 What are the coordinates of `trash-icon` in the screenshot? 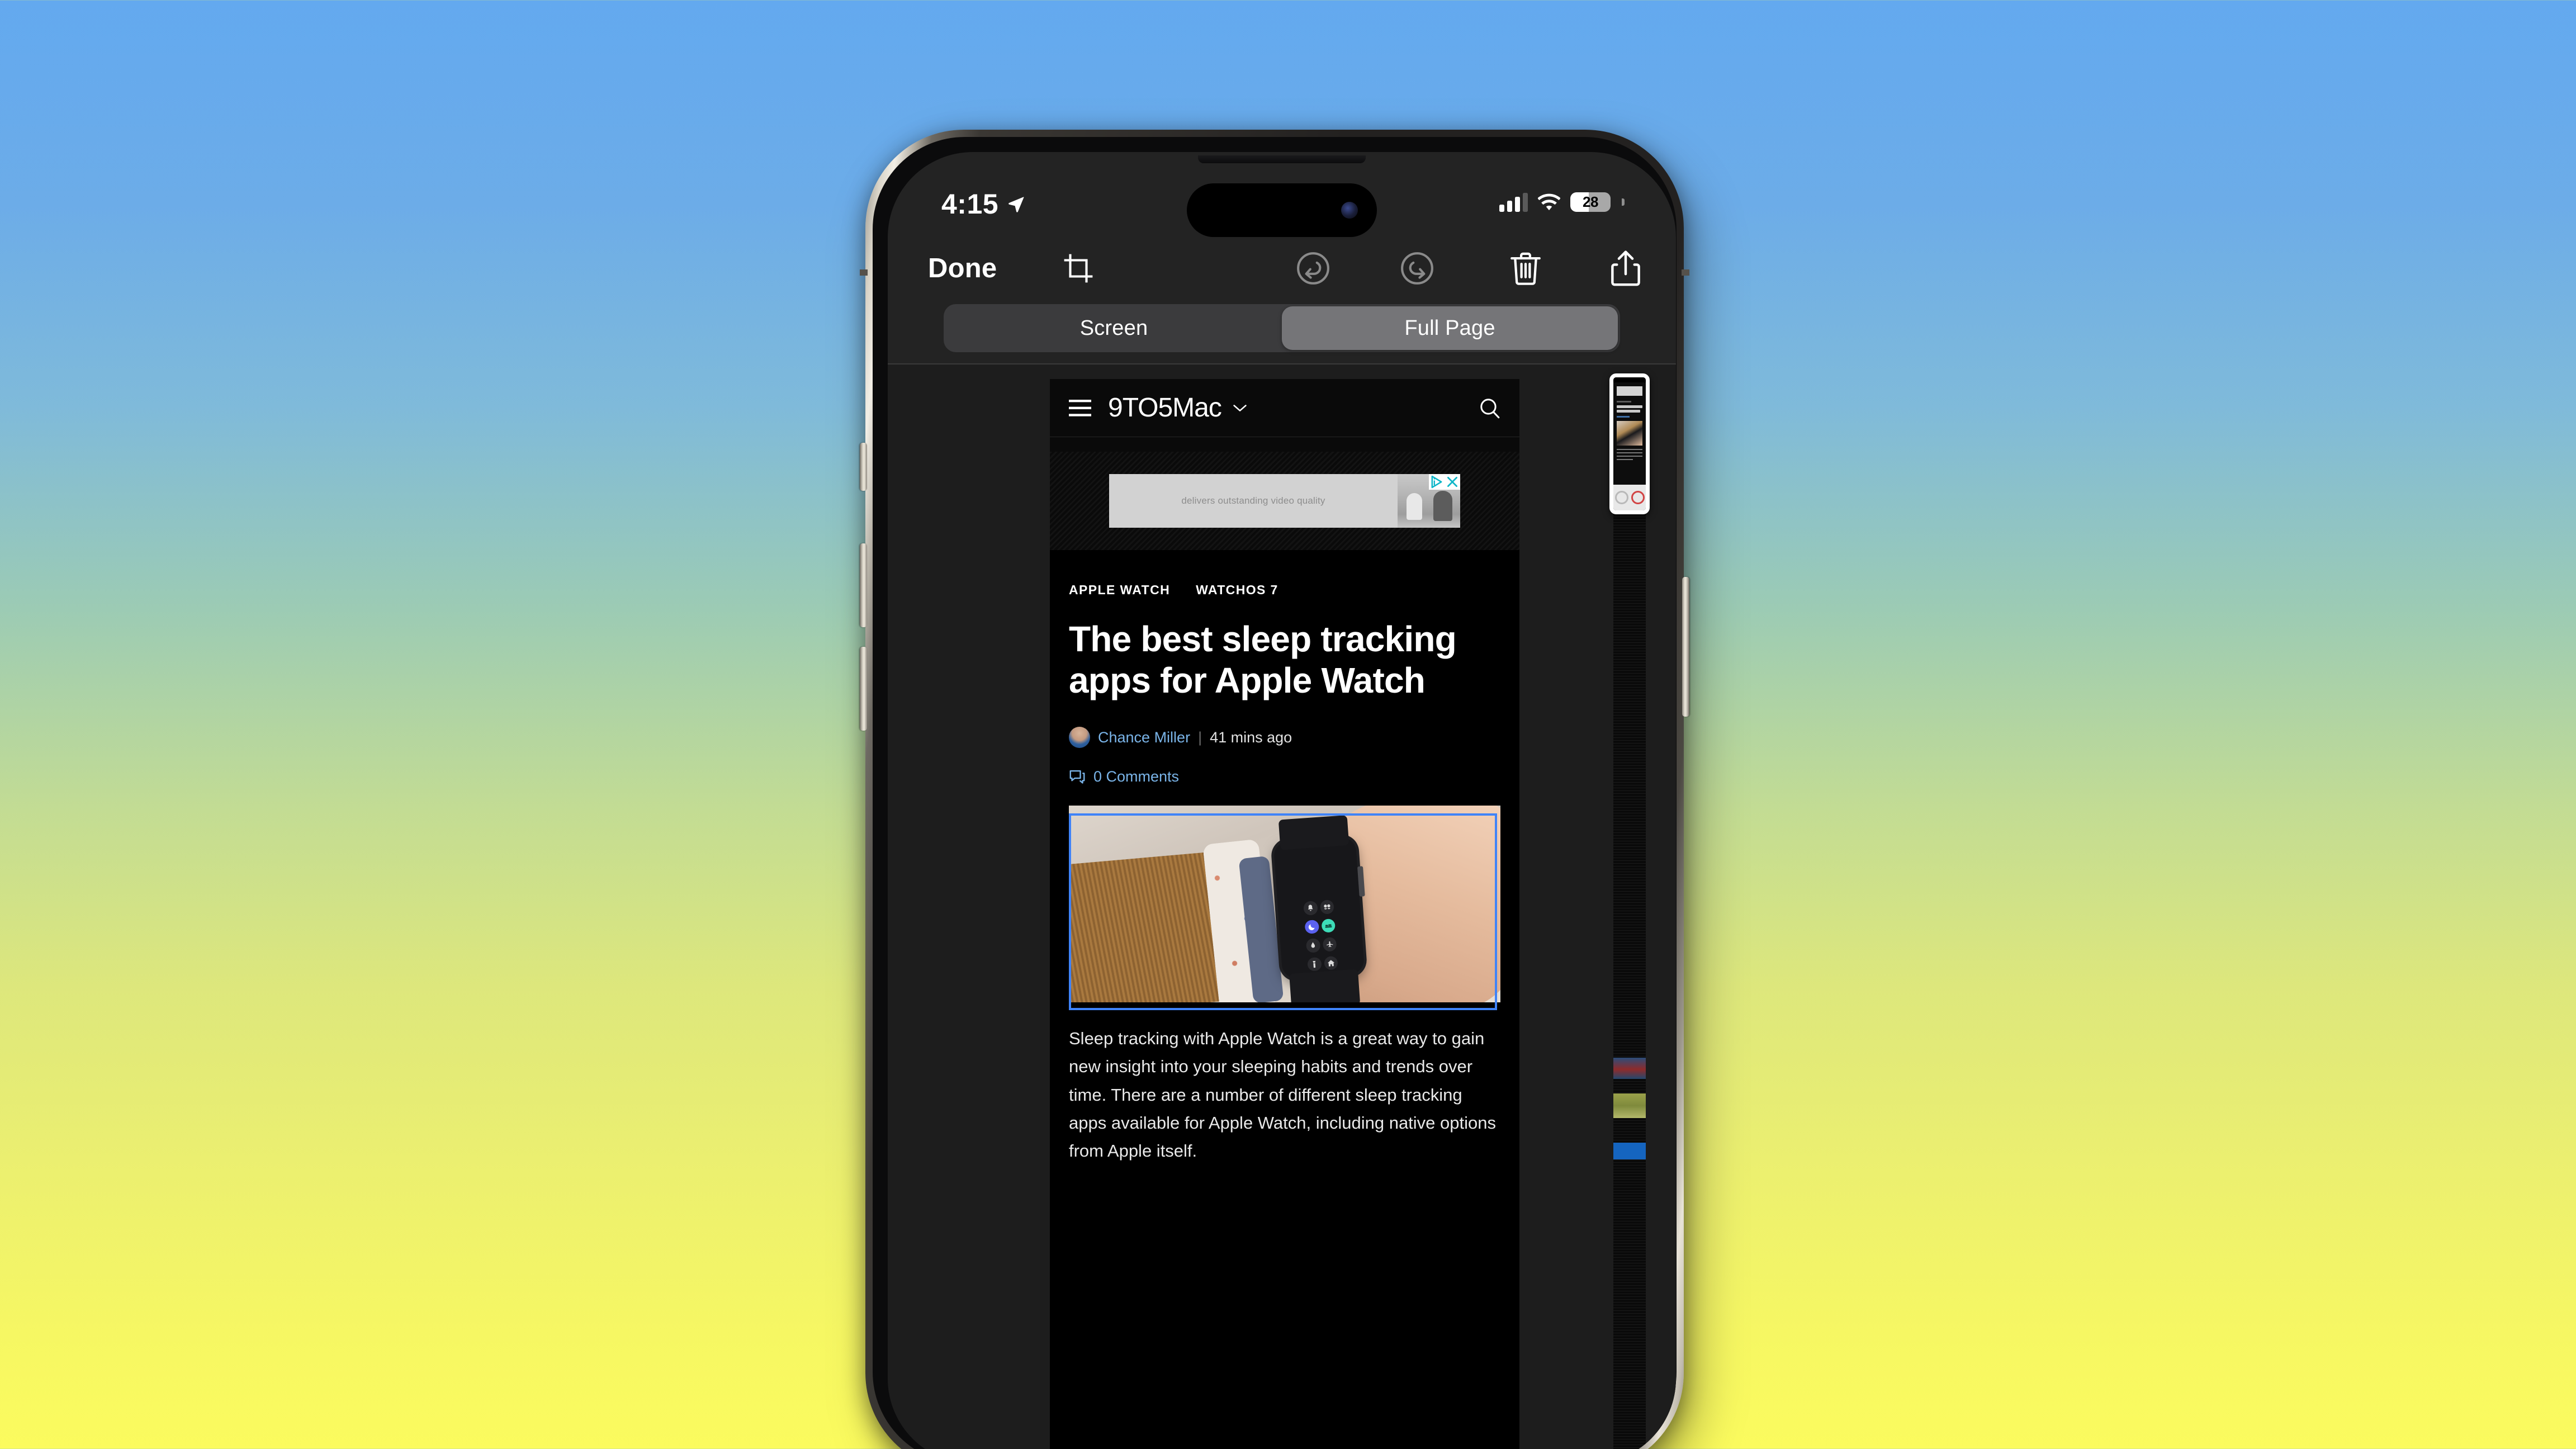 It's located at (1525, 268).